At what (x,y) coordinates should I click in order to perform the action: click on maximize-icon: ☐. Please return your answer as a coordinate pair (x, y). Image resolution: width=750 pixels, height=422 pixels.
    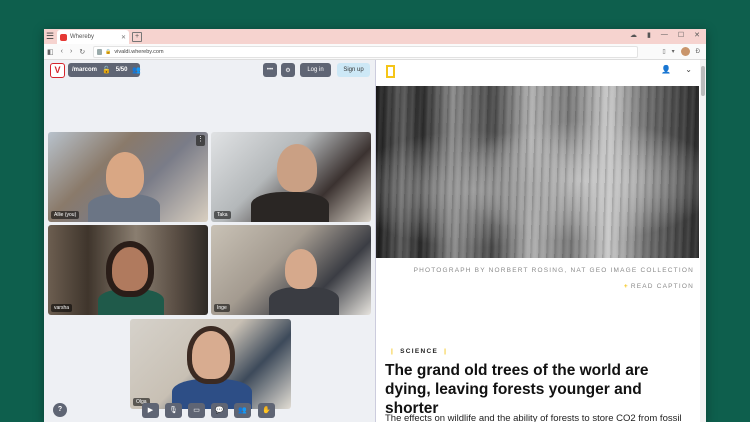
    Looking at the image, I should click on (681, 35).